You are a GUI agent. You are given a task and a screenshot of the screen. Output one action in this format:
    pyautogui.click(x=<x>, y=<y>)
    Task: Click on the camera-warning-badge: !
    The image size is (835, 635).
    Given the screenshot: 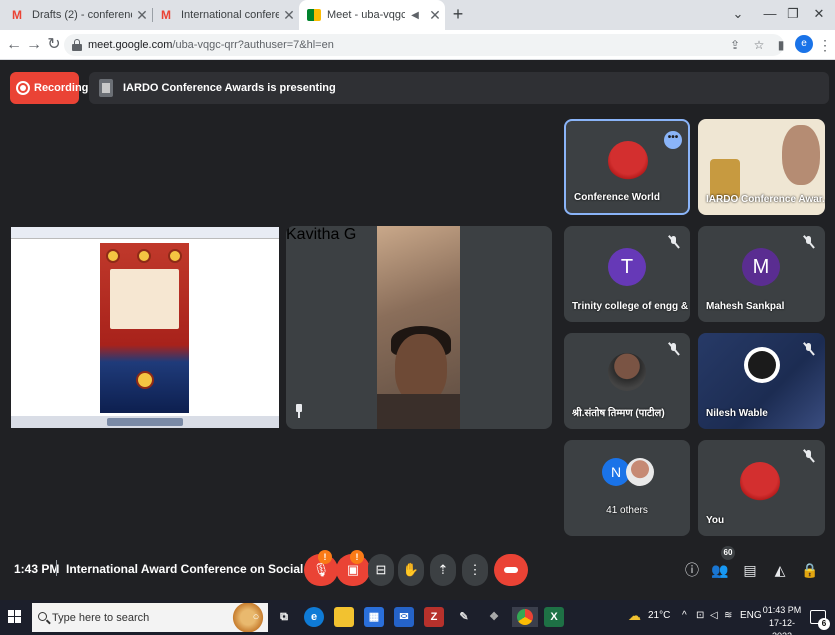 What is the action you would take?
    pyautogui.click(x=357, y=557)
    